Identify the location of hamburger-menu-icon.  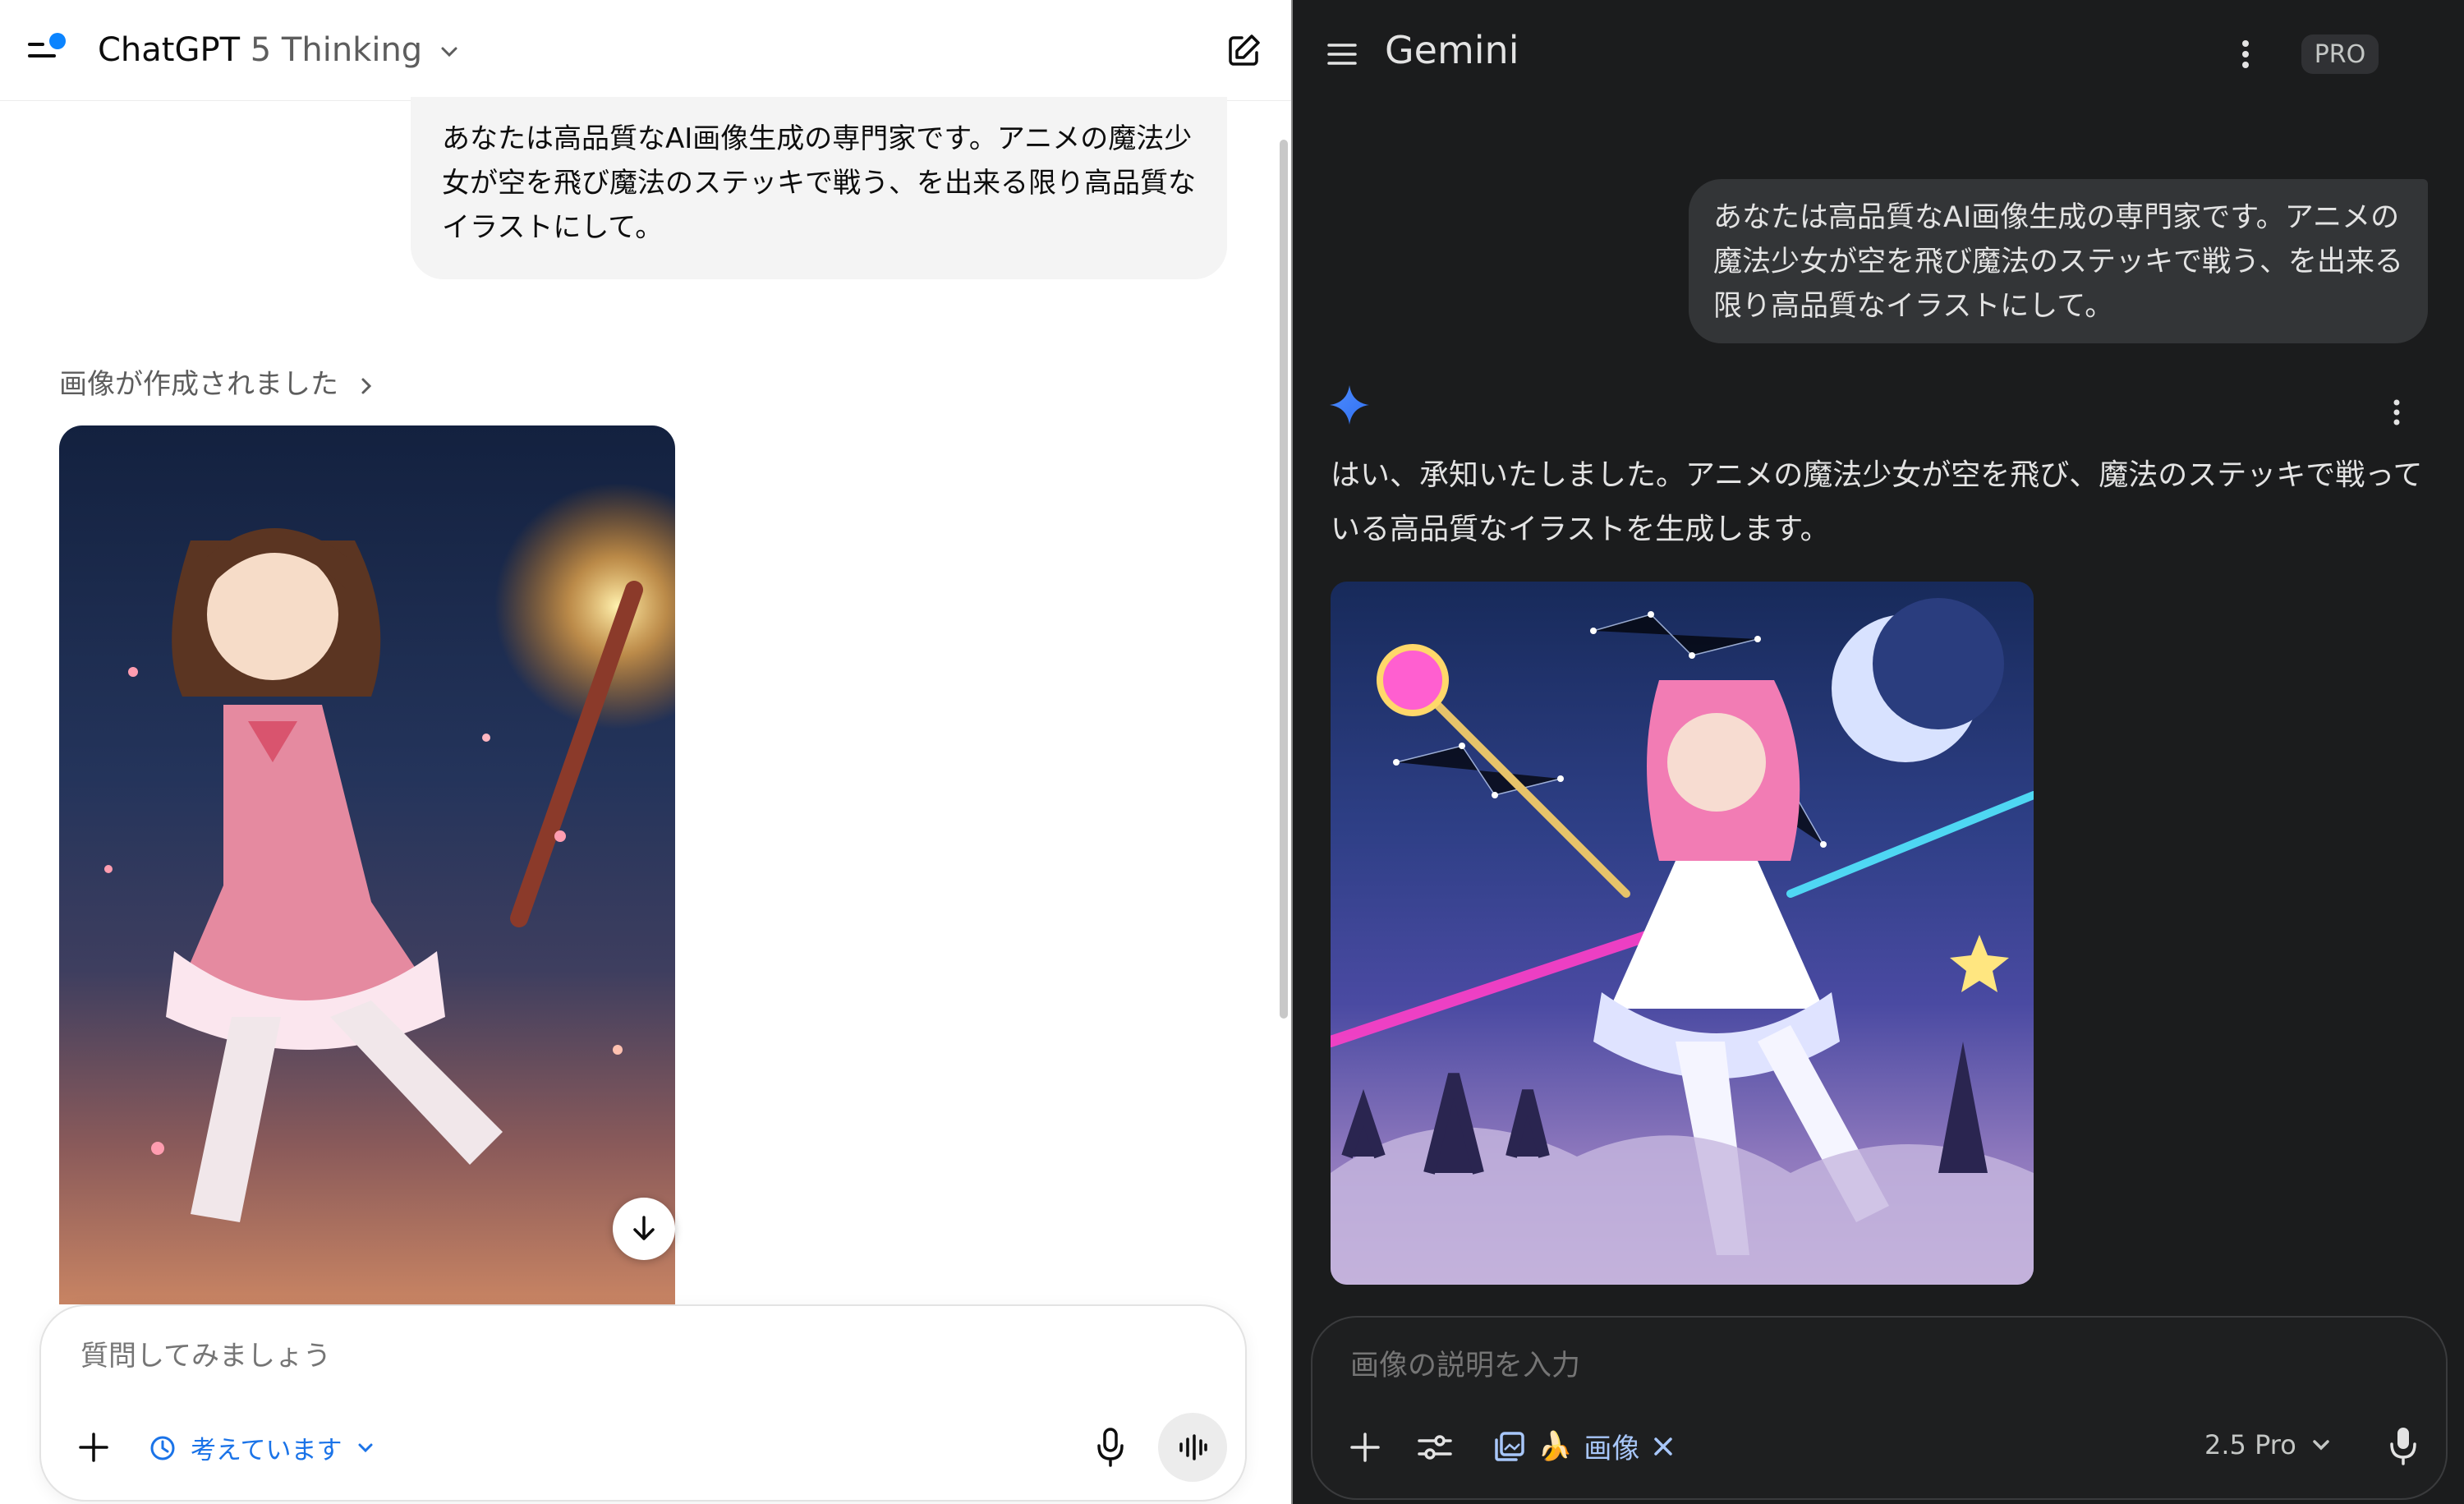
(1342, 54).